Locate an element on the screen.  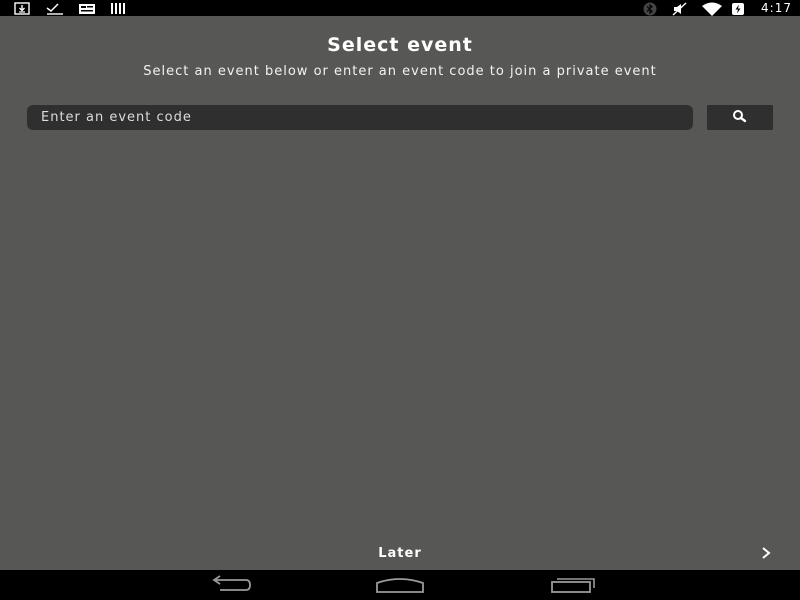
recent-apps-button is located at coordinates (573, 586).